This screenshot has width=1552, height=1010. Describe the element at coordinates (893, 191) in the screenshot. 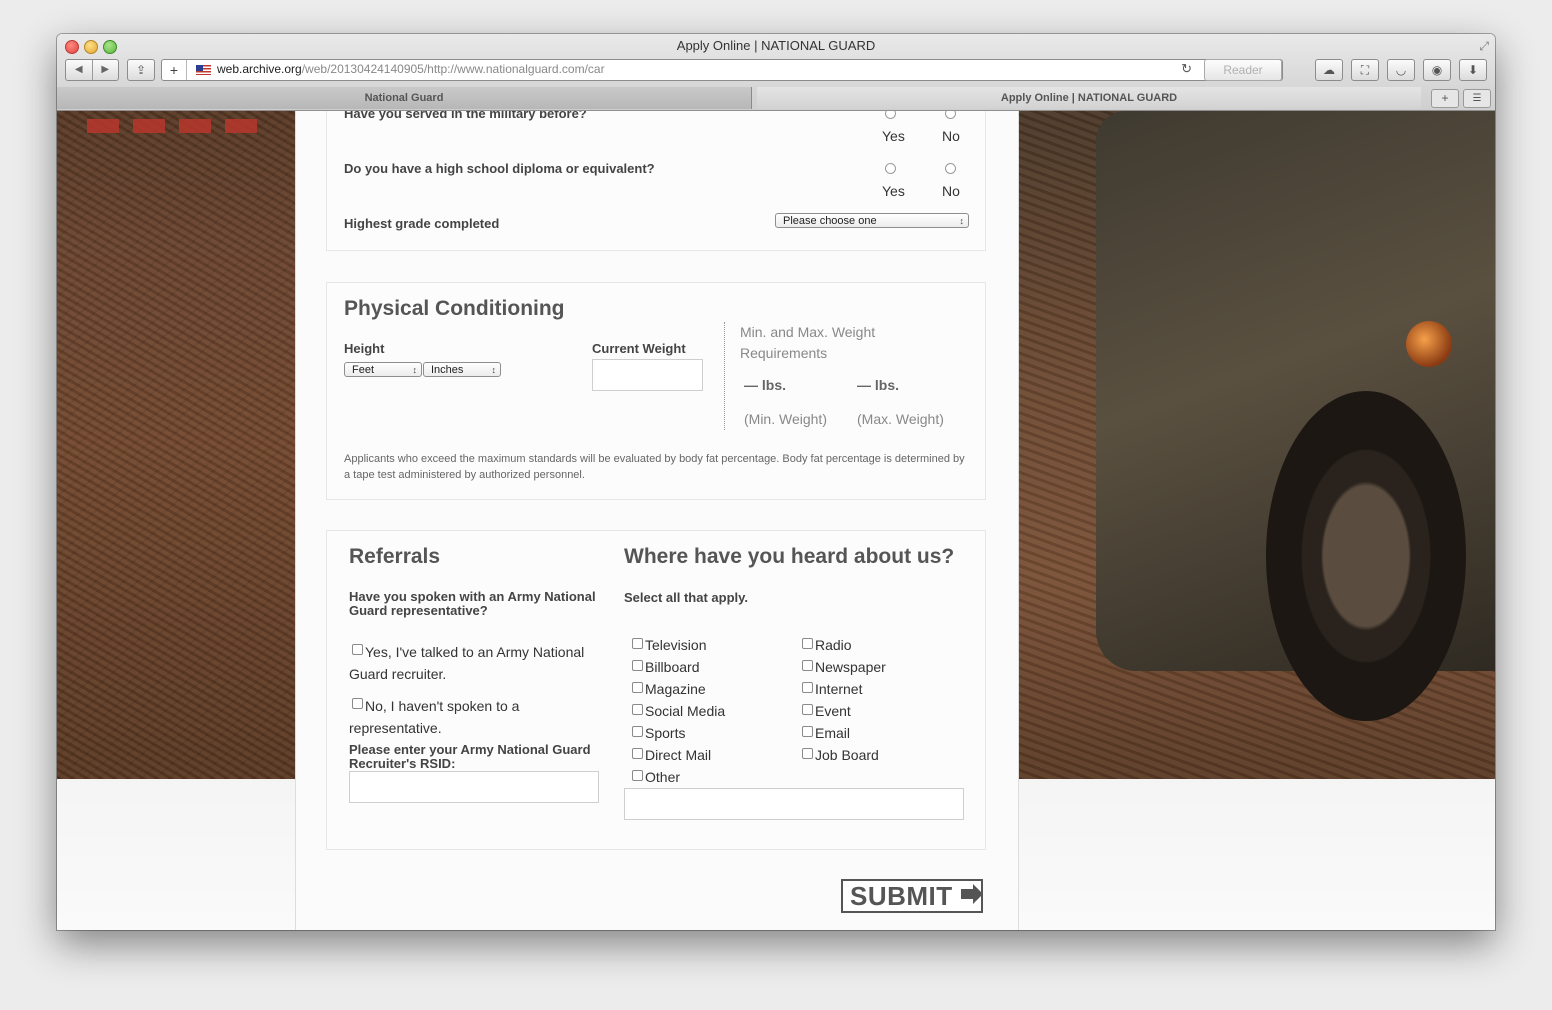

I see `diploma-yes-label: Yes` at that location.